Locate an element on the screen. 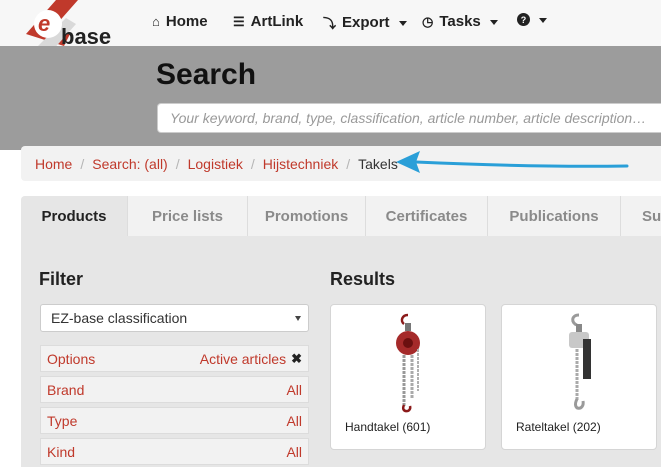 The image size is (661, 467). tab-partial: Su is located at coordinates (641, 216).